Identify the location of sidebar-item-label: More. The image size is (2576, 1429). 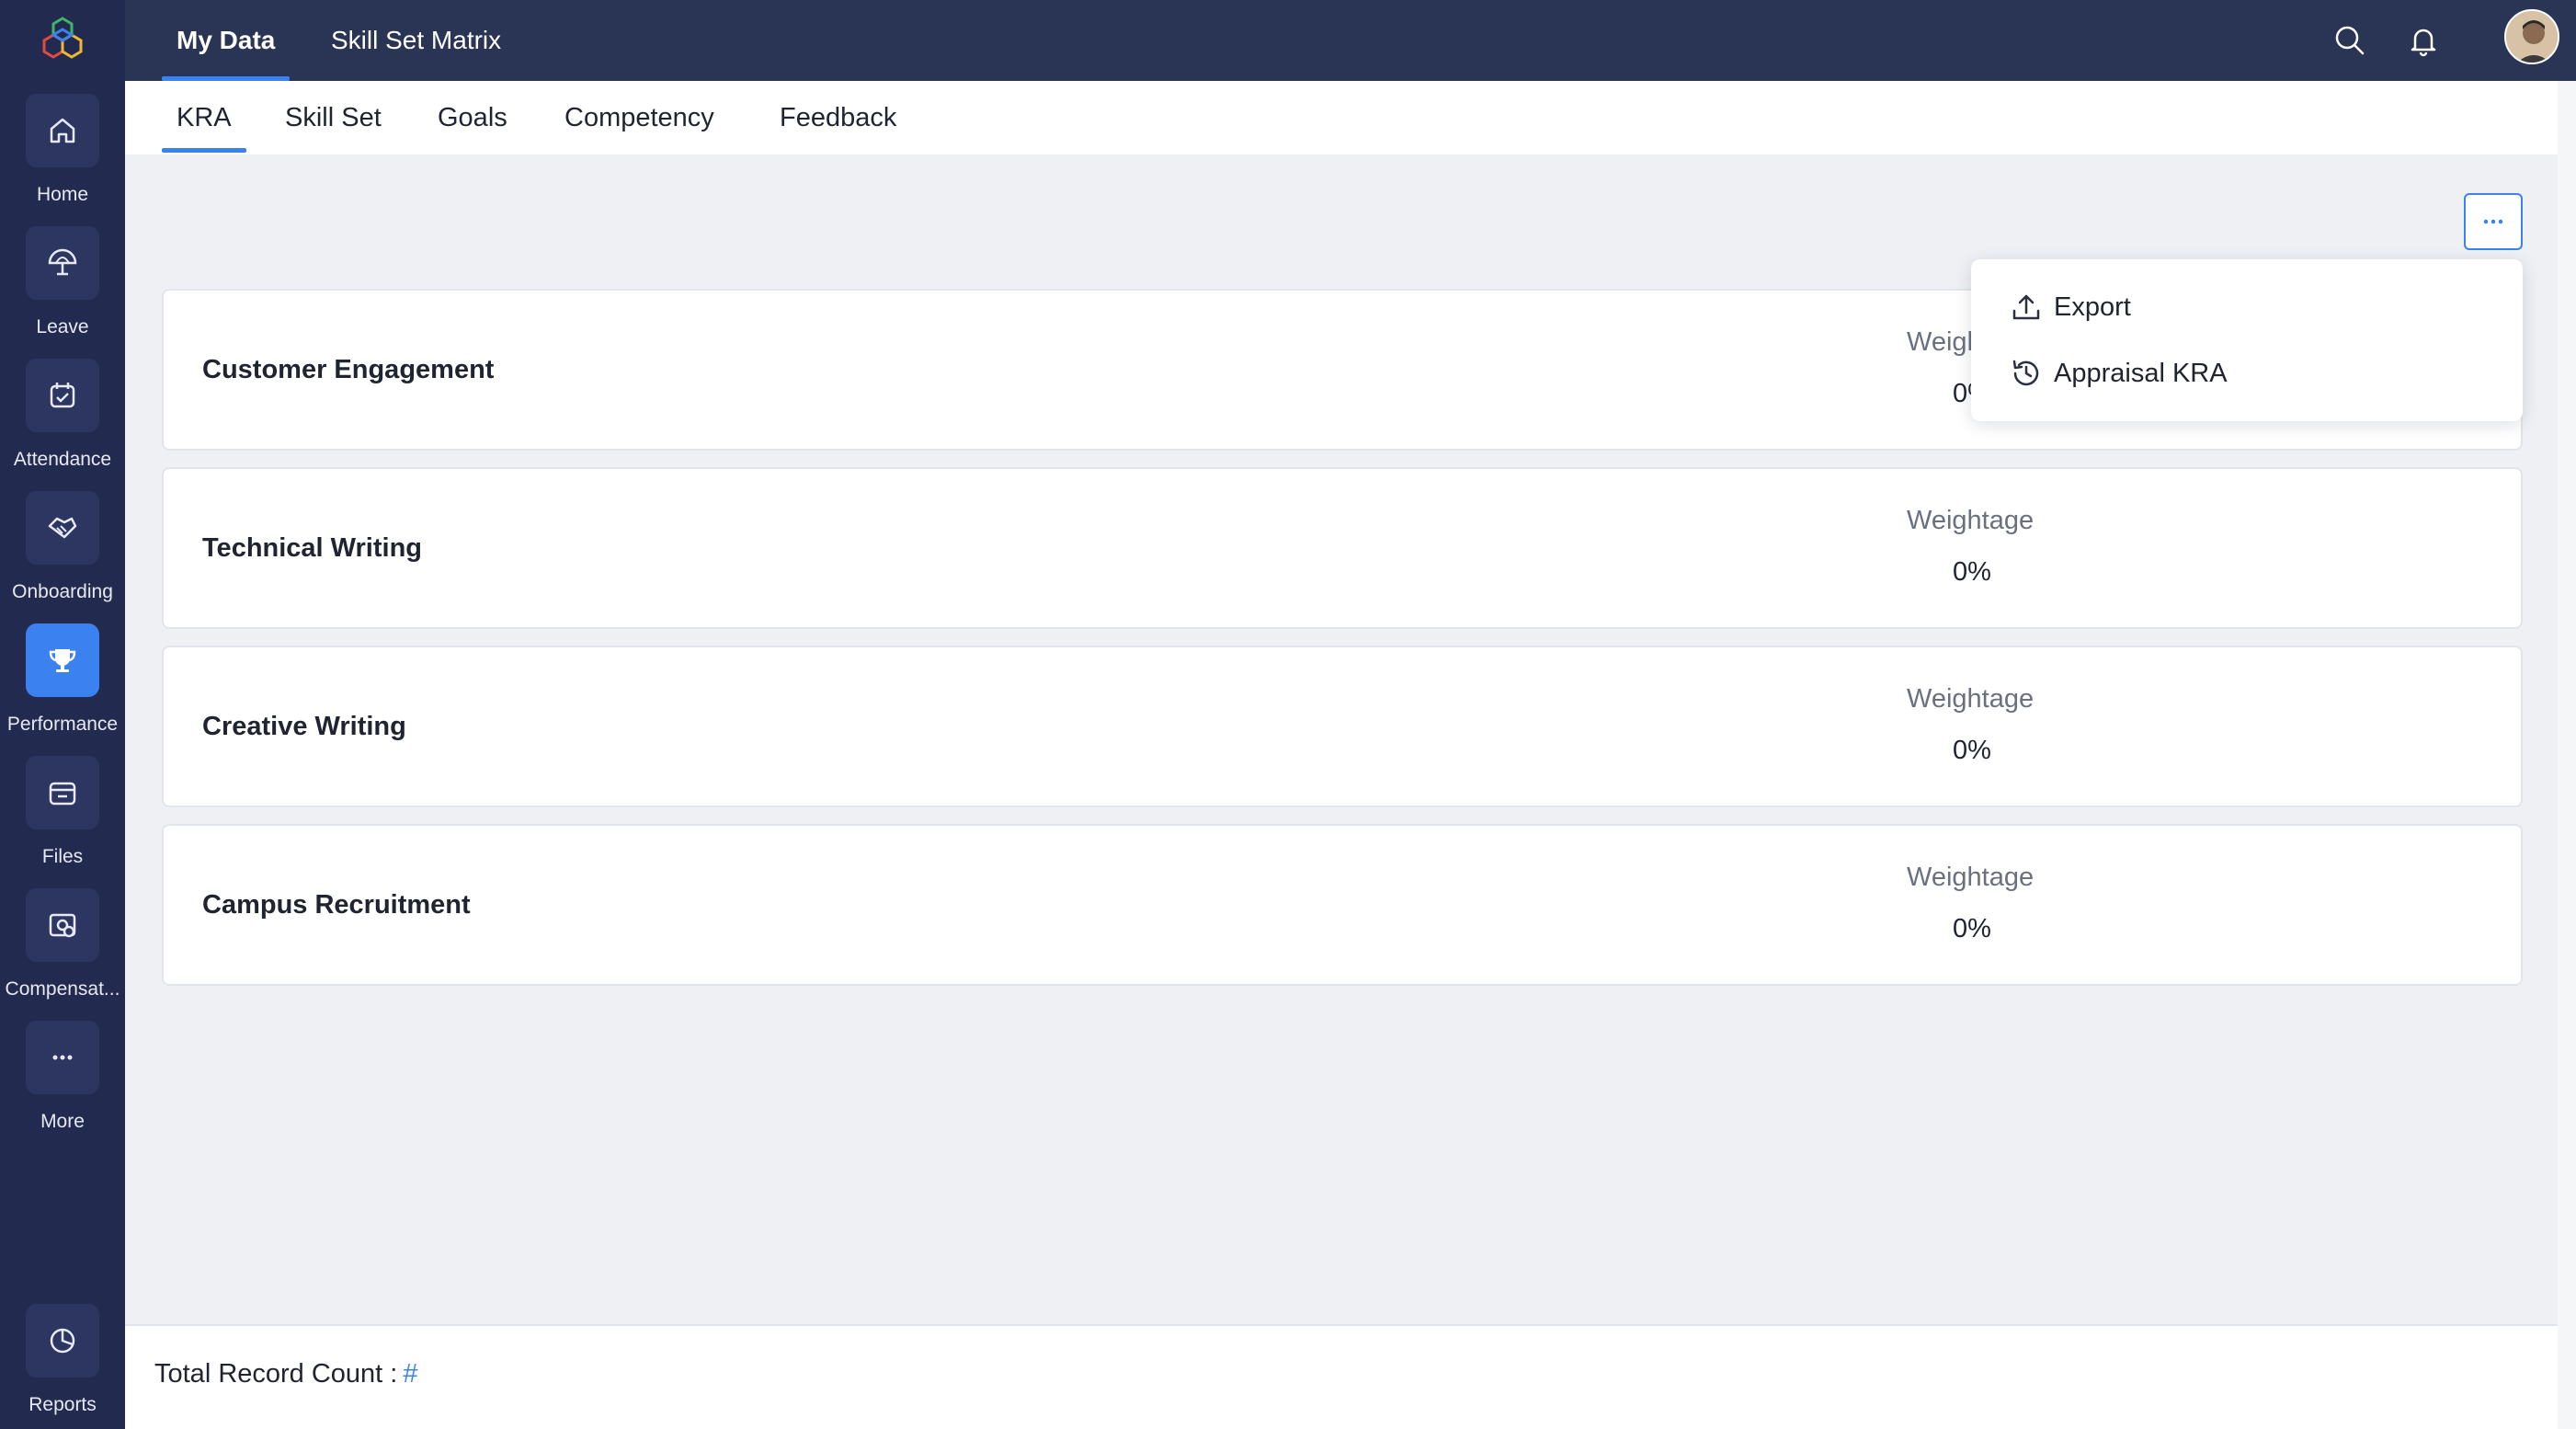
(62, 1121).